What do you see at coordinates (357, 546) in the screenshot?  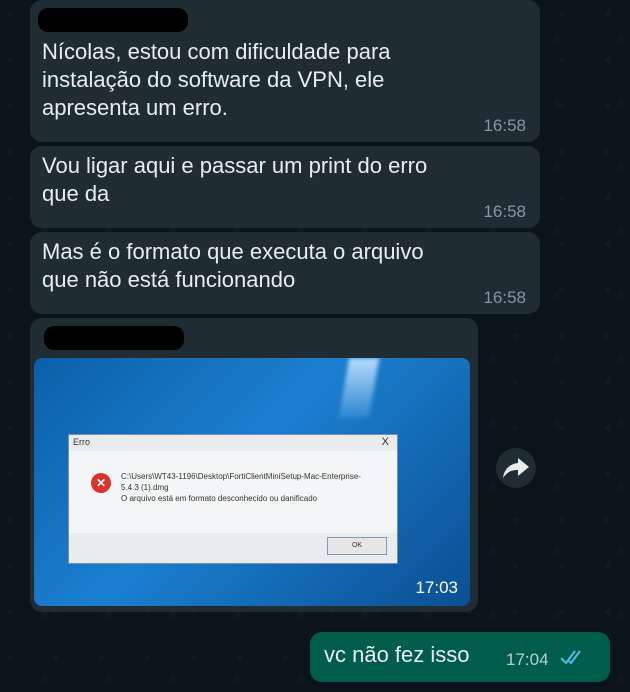 I see `dialog-ok-button: OK` at bounding box center [357, 546].